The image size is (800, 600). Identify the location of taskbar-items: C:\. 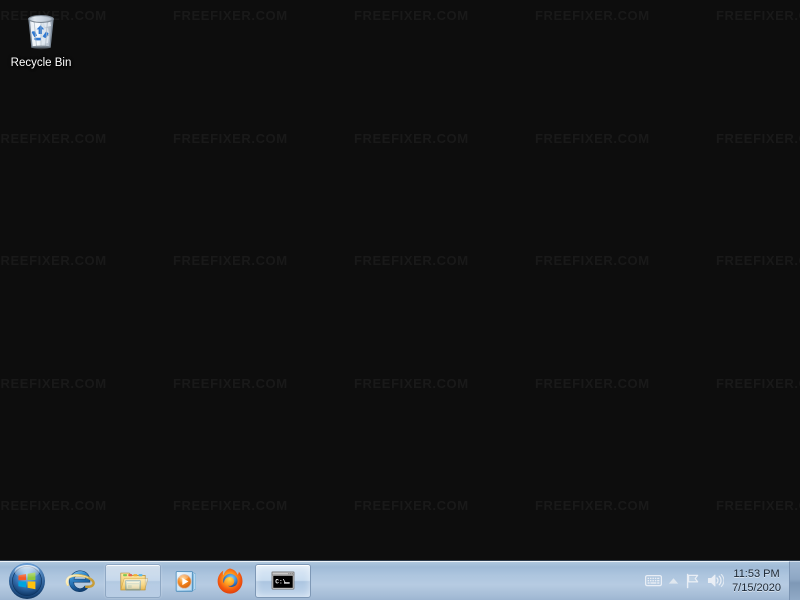
(348, 580).